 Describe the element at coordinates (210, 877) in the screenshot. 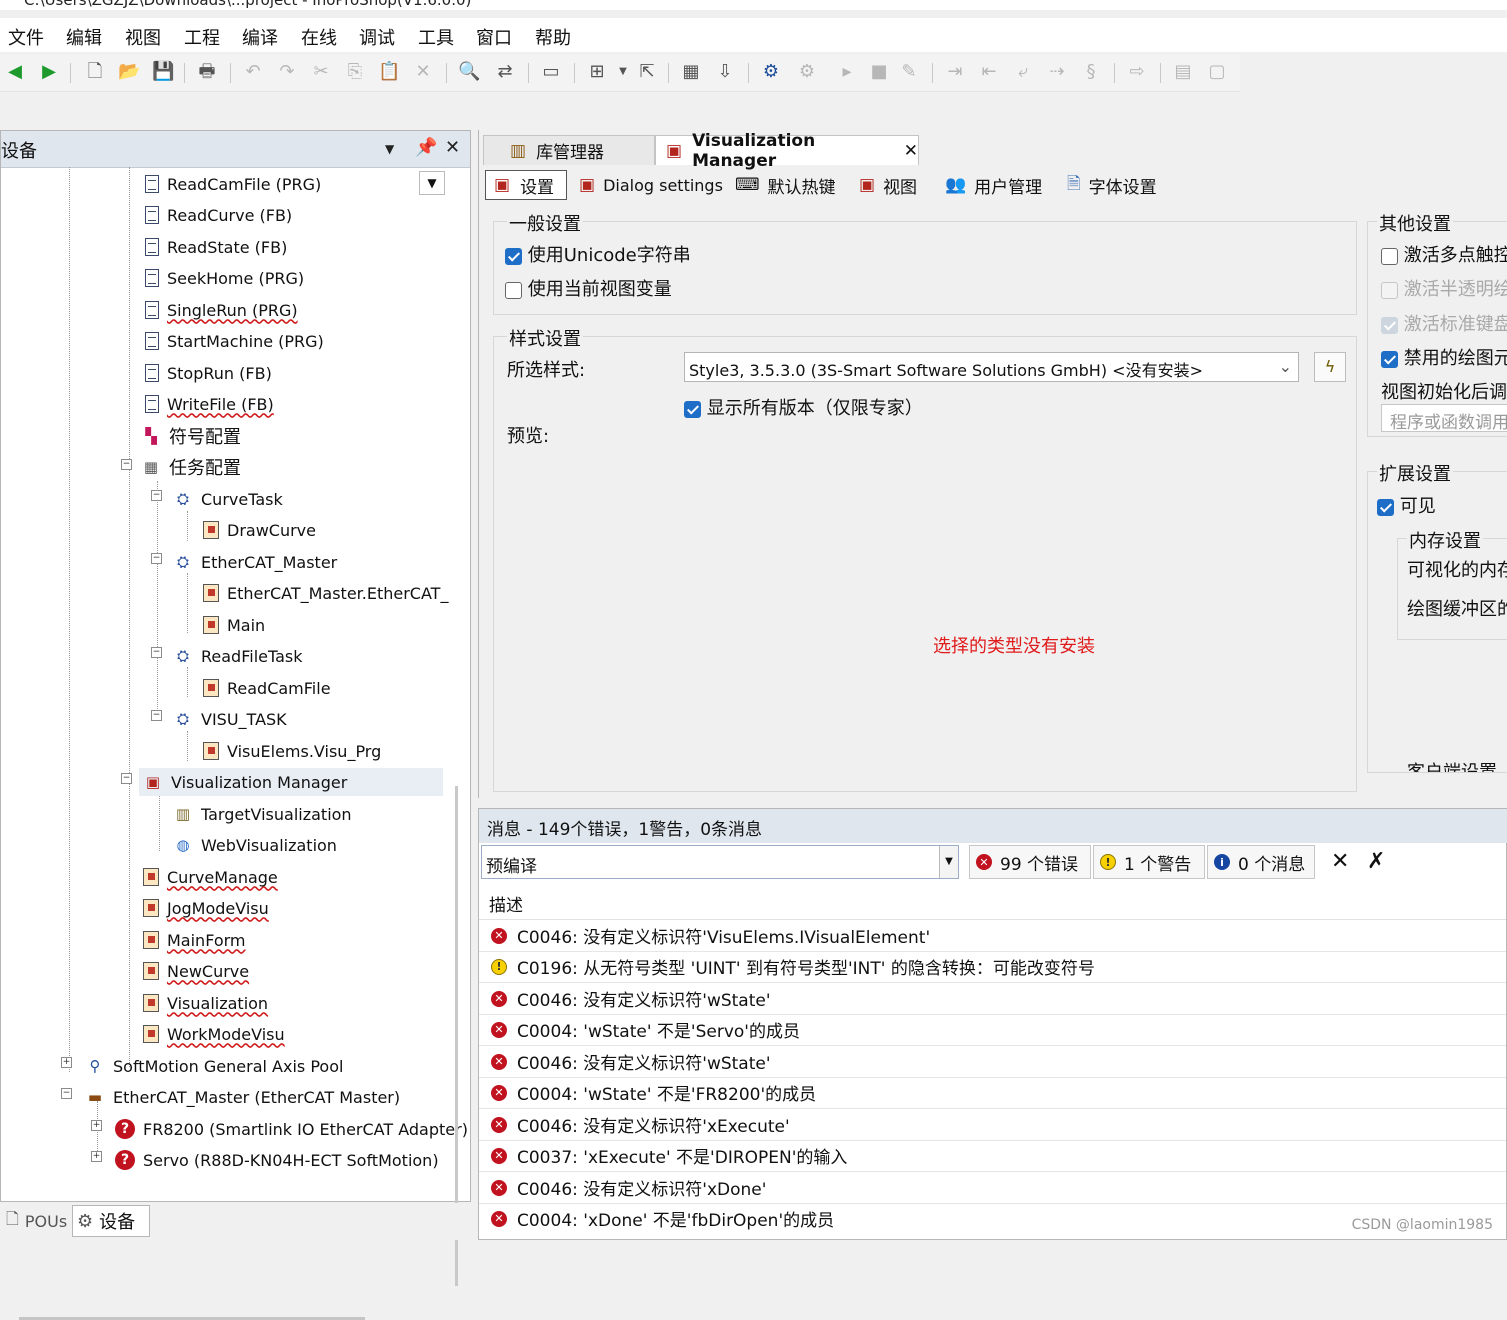

I see `tree-item: CurveManage` at that location.